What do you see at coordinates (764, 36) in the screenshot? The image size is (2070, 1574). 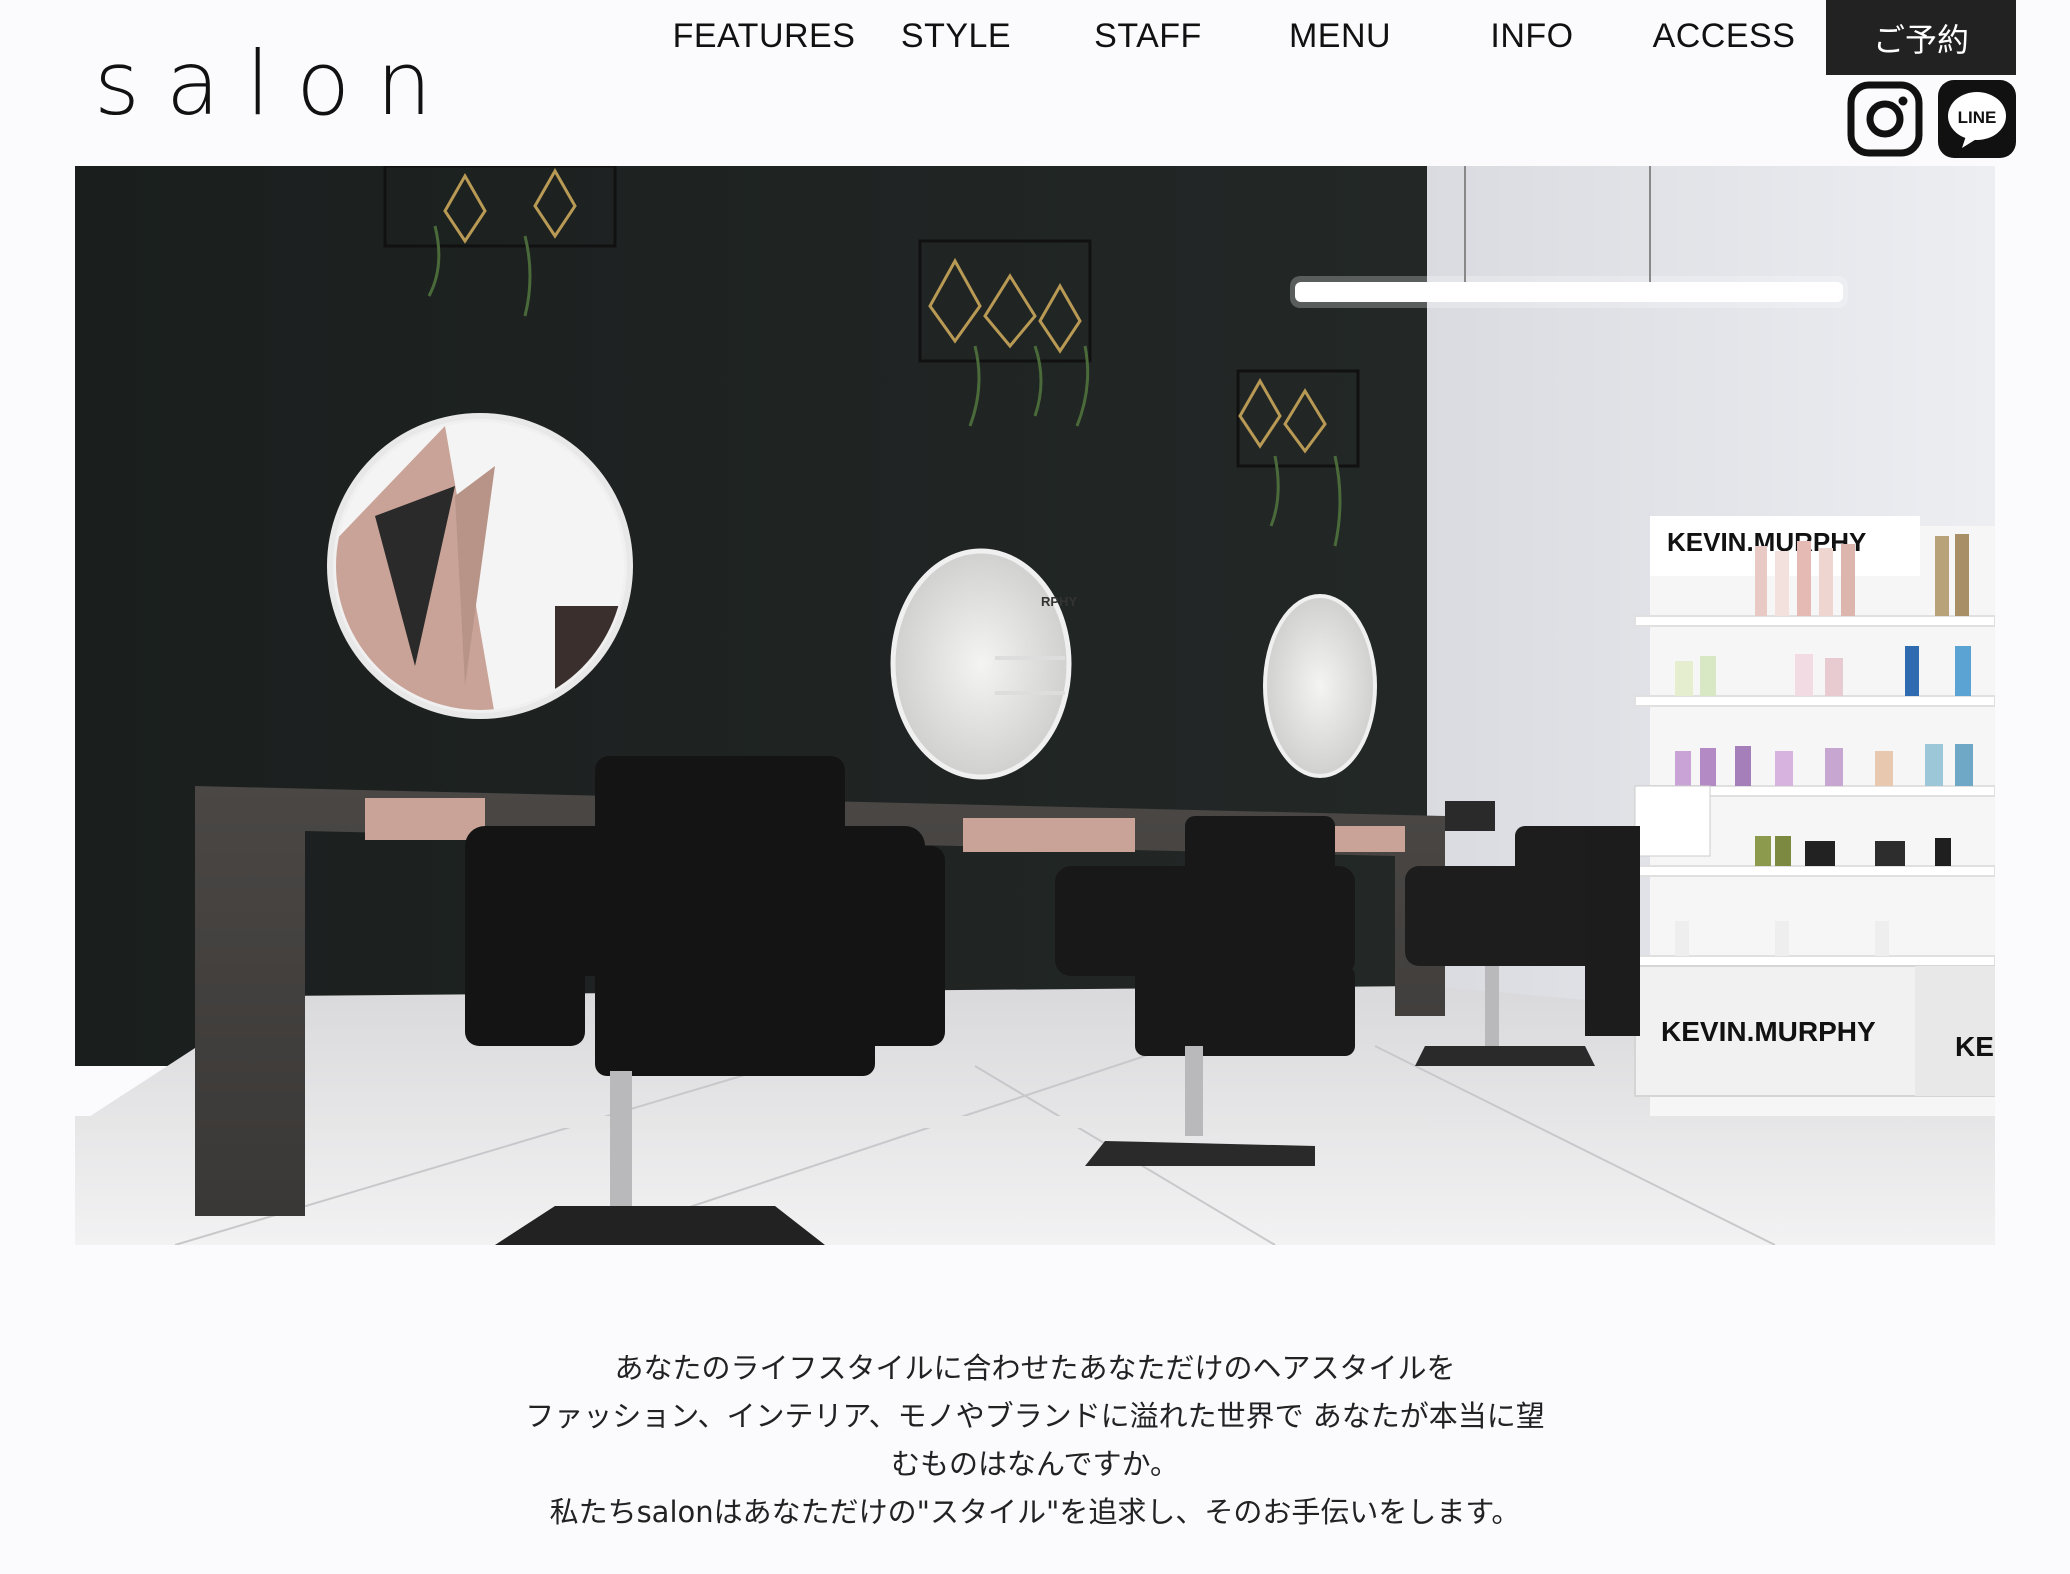 I see `nav-item-features: FEATURES` at bounding box center [764, 36].